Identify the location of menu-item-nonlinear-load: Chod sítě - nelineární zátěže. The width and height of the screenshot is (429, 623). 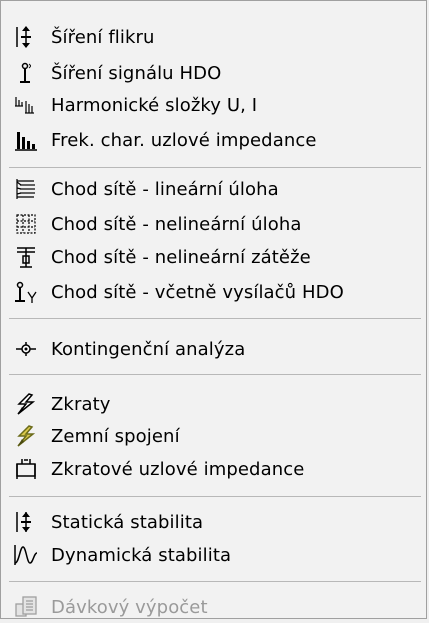
(216, 257).